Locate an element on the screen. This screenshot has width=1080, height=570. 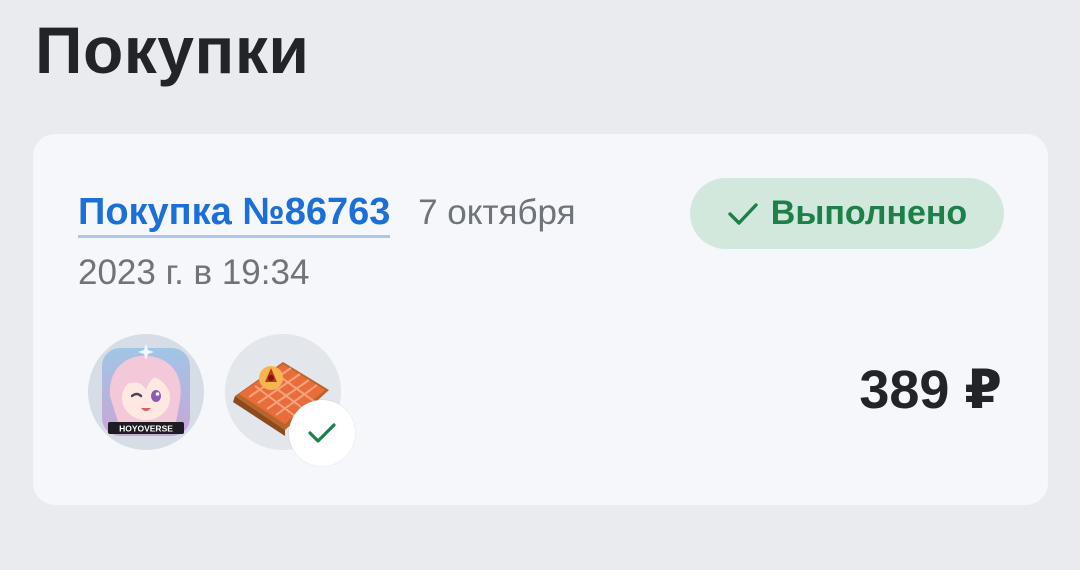
anime-character-icon: HOYOVERSE is located at coordinates (146, 392).